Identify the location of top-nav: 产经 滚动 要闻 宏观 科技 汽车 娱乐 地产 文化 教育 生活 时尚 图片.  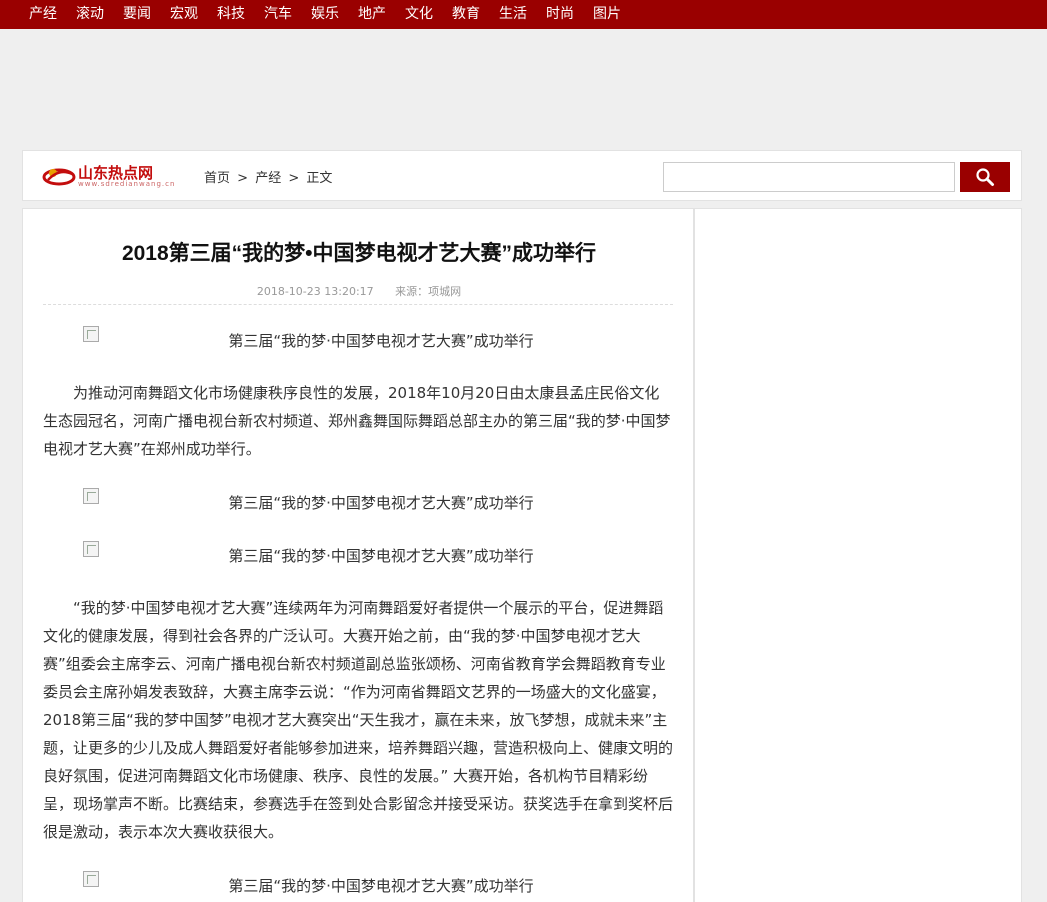
(523, 14).